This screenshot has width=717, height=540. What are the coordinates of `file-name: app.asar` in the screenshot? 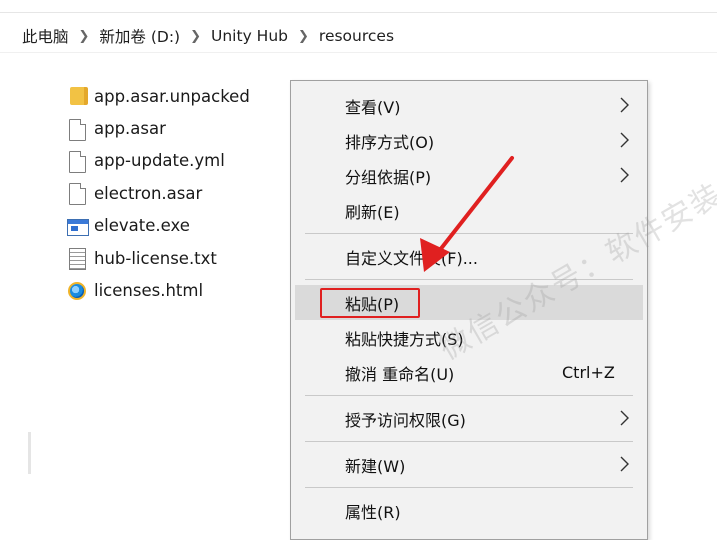 It's located at (130, 129).